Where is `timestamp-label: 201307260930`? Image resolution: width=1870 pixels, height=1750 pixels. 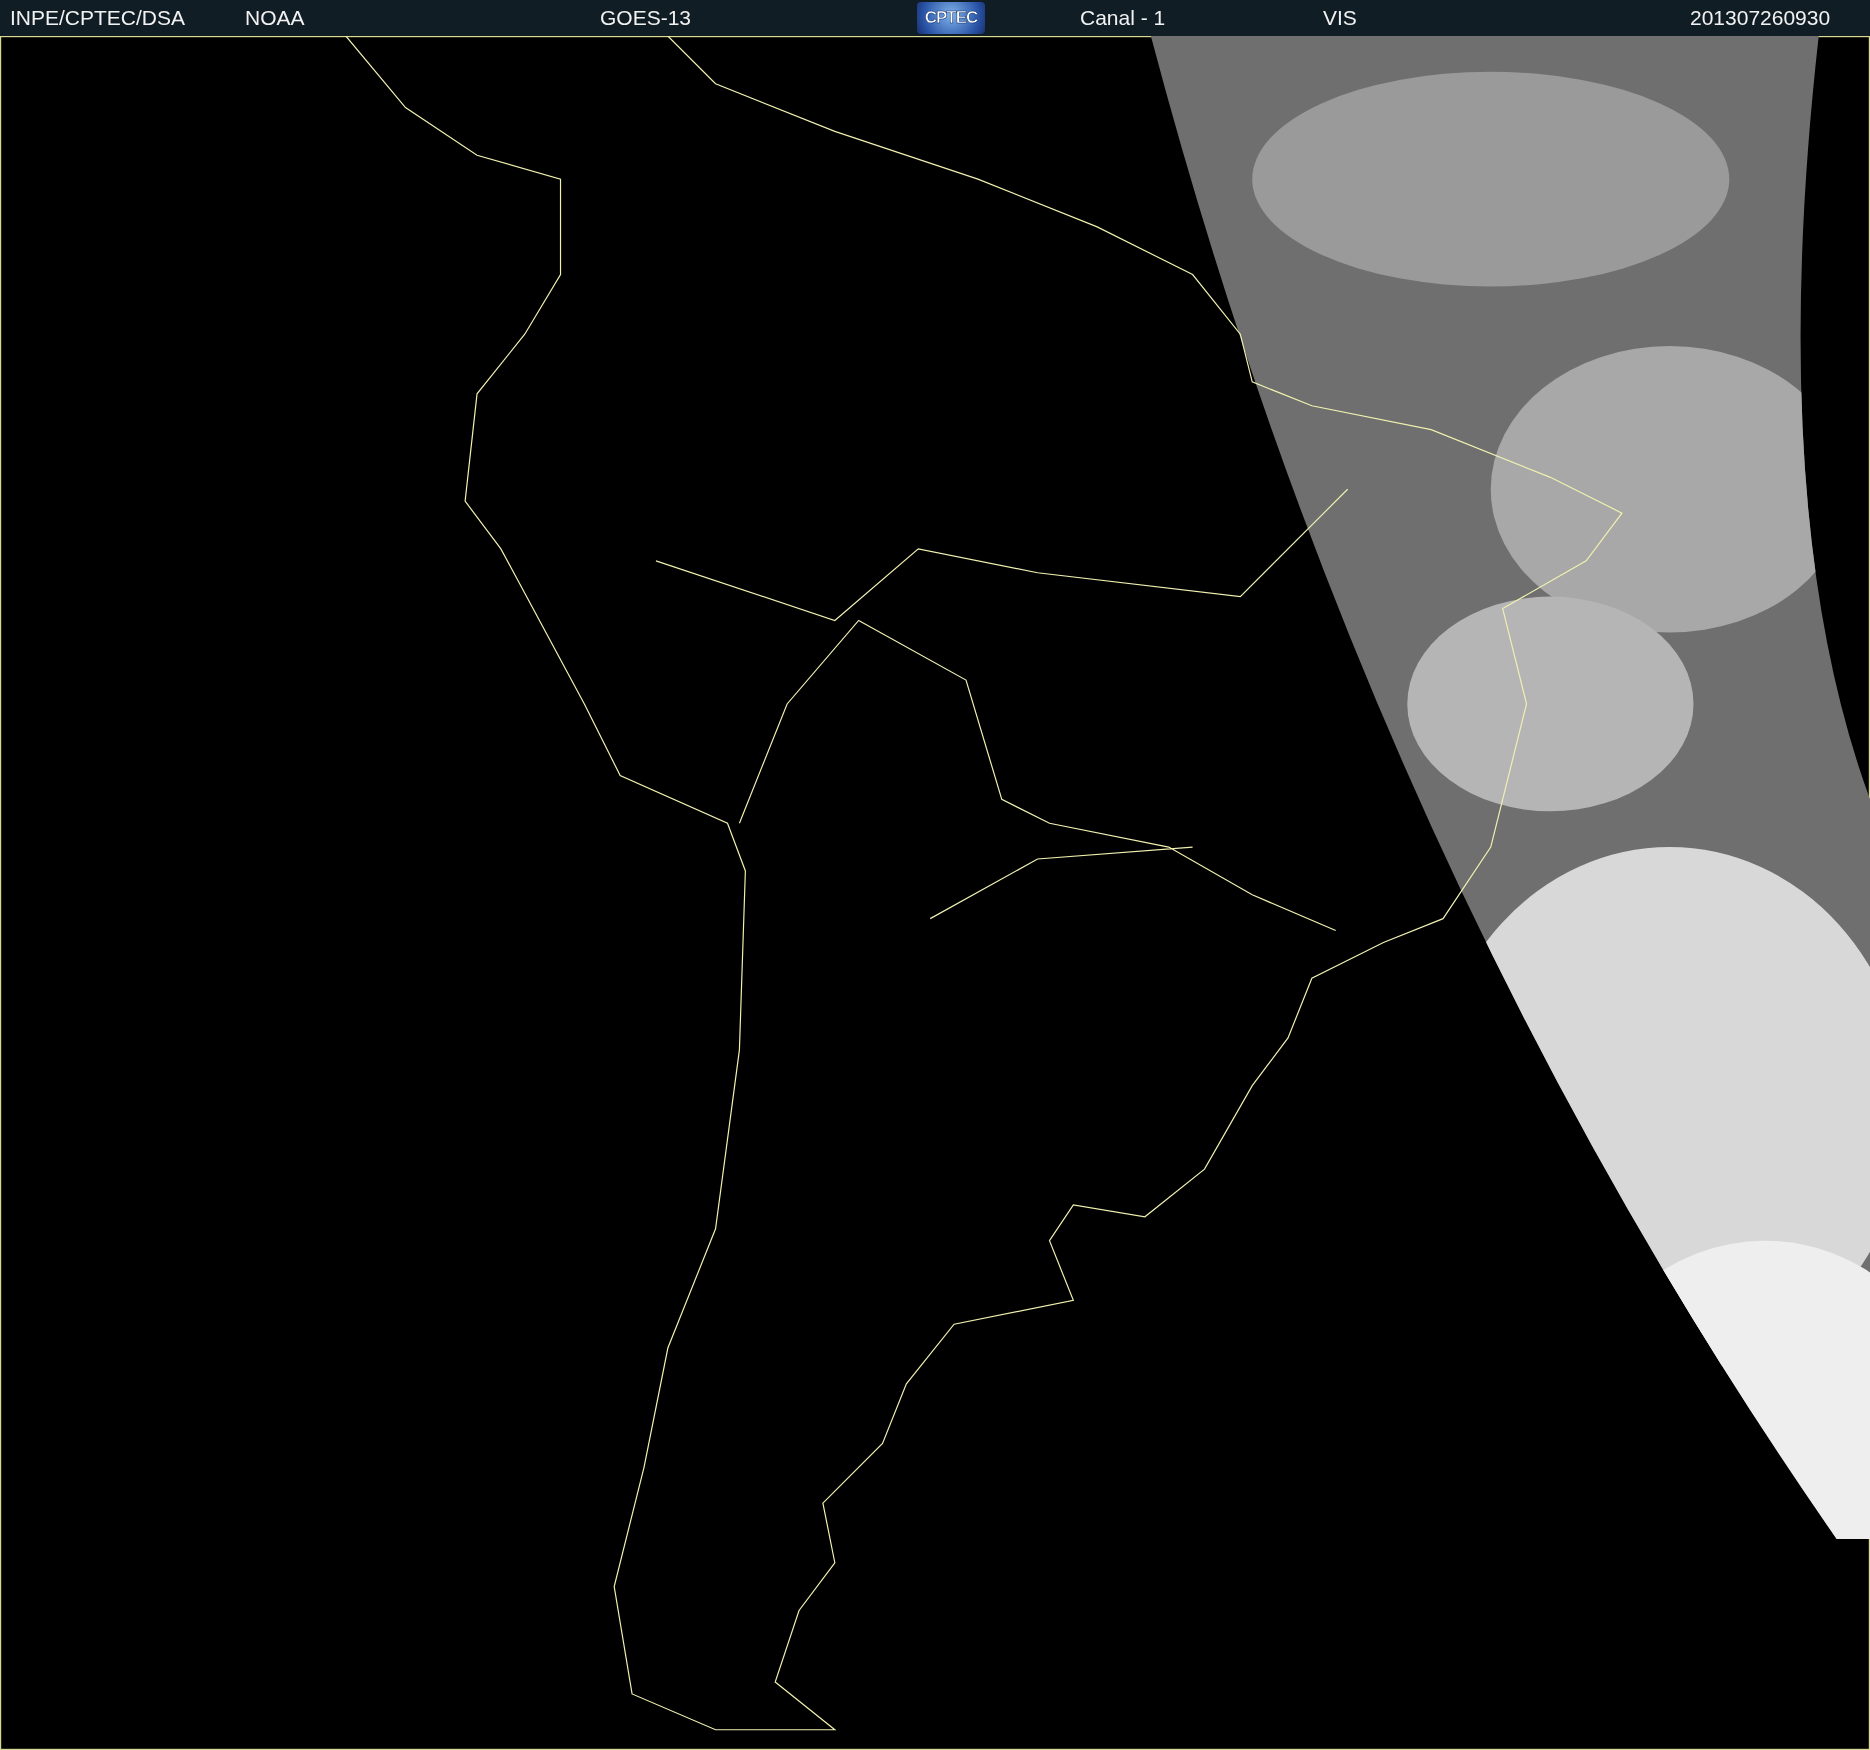 timestamp-label: 201307260930 is located at coordinates (1760, 18).